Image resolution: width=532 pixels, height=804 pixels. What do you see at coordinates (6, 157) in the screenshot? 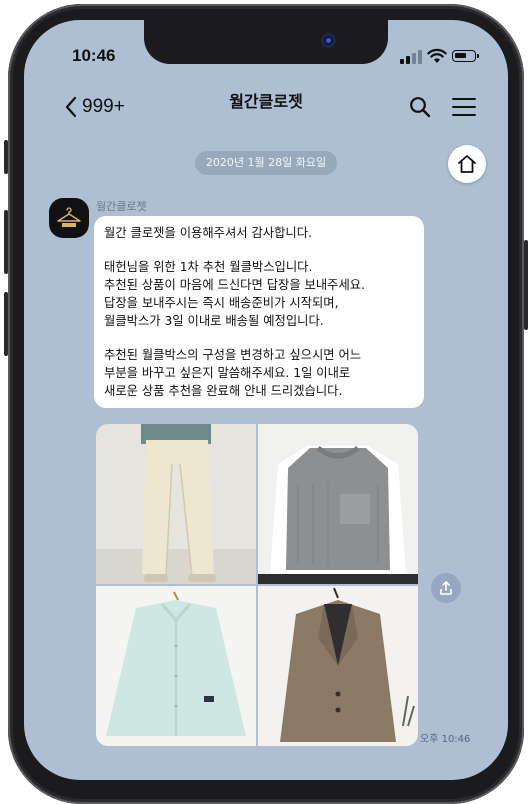
I see `mute-switch` at bounding box center [6, 157].